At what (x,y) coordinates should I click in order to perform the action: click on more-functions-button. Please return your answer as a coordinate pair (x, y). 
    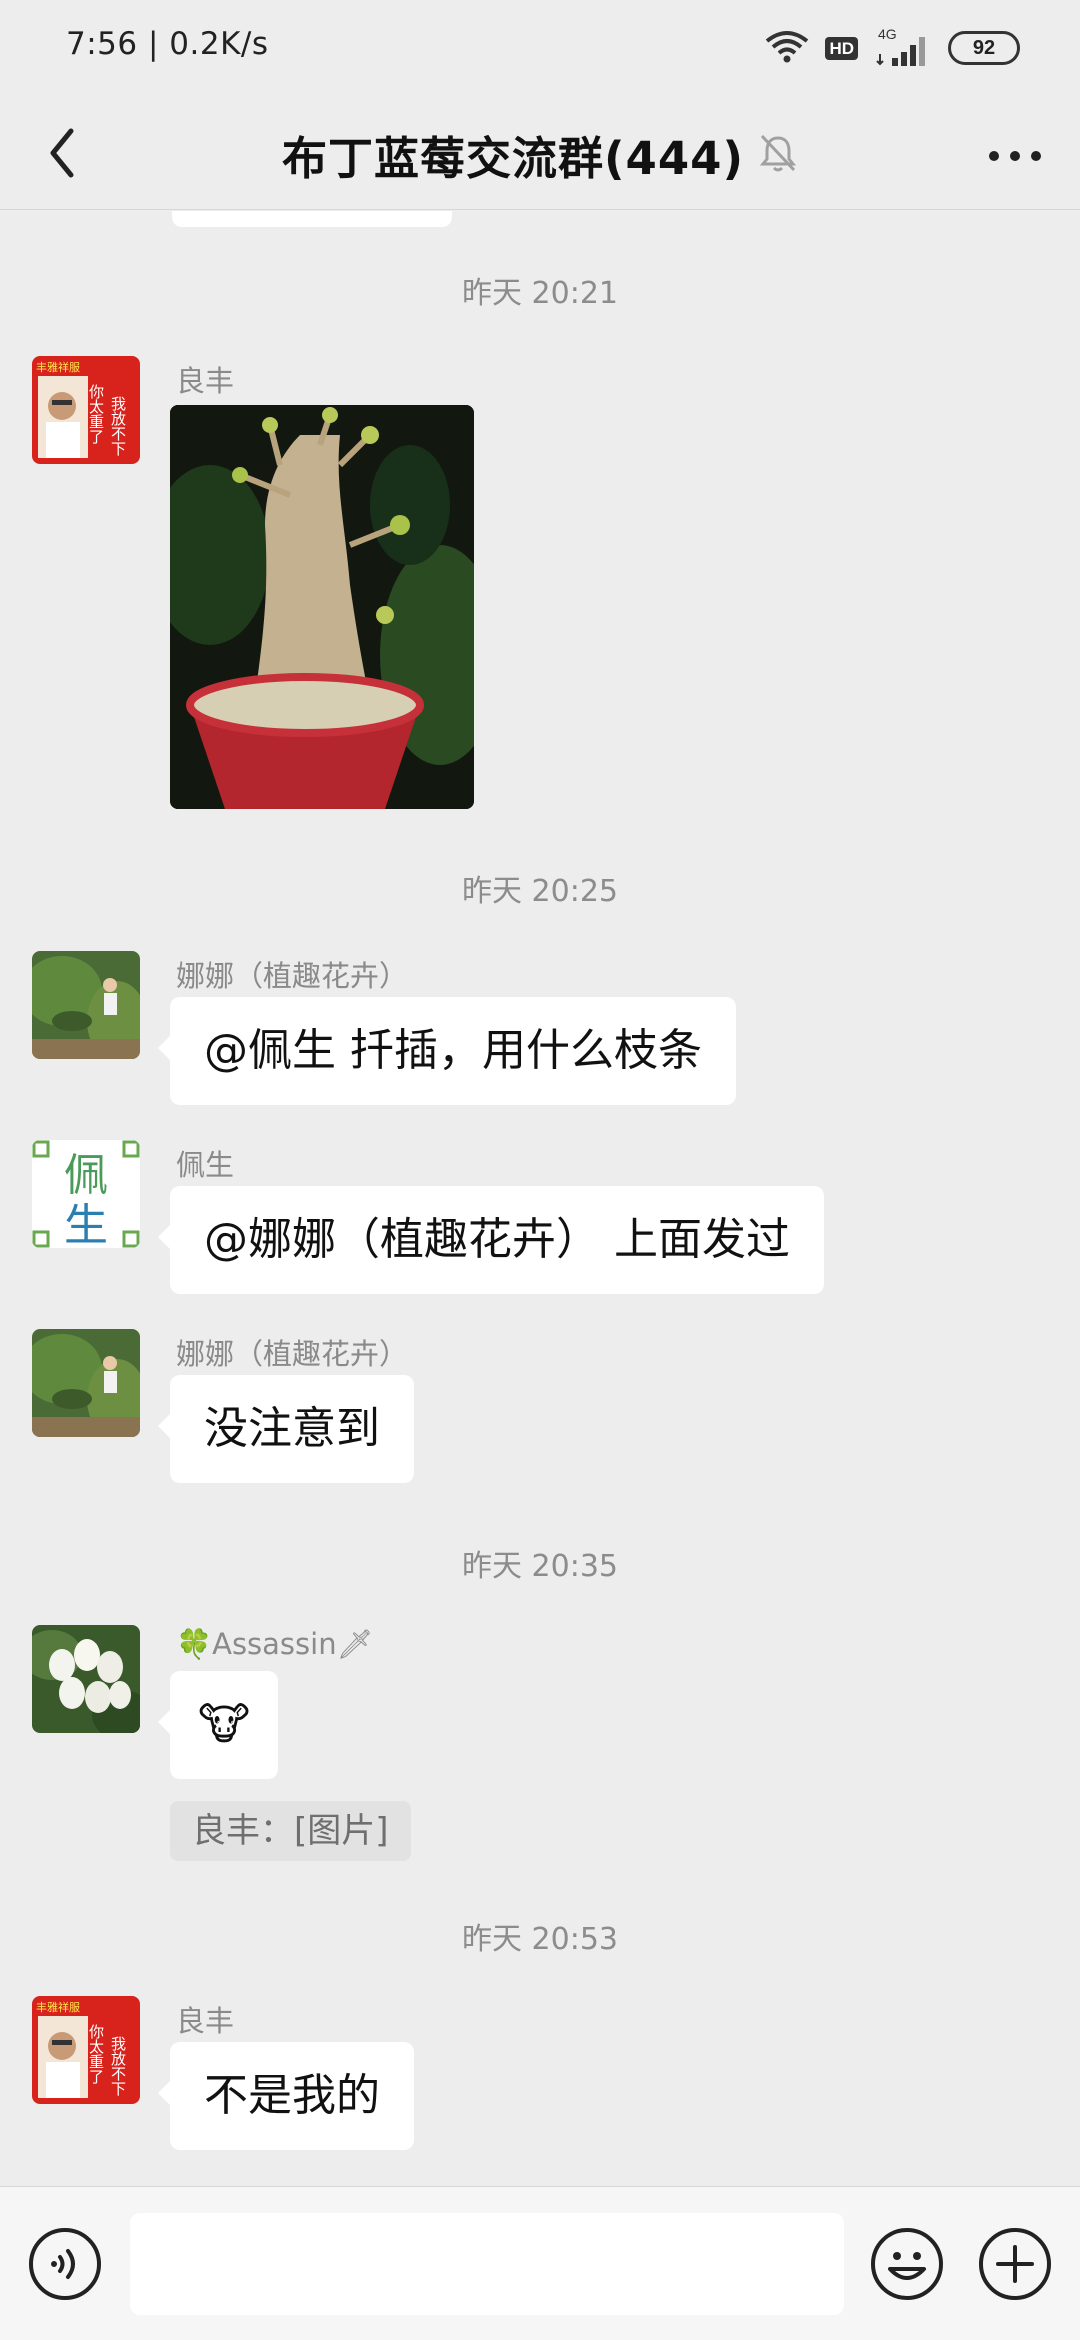
    Looking at the image, I should click on (1015, 2264).